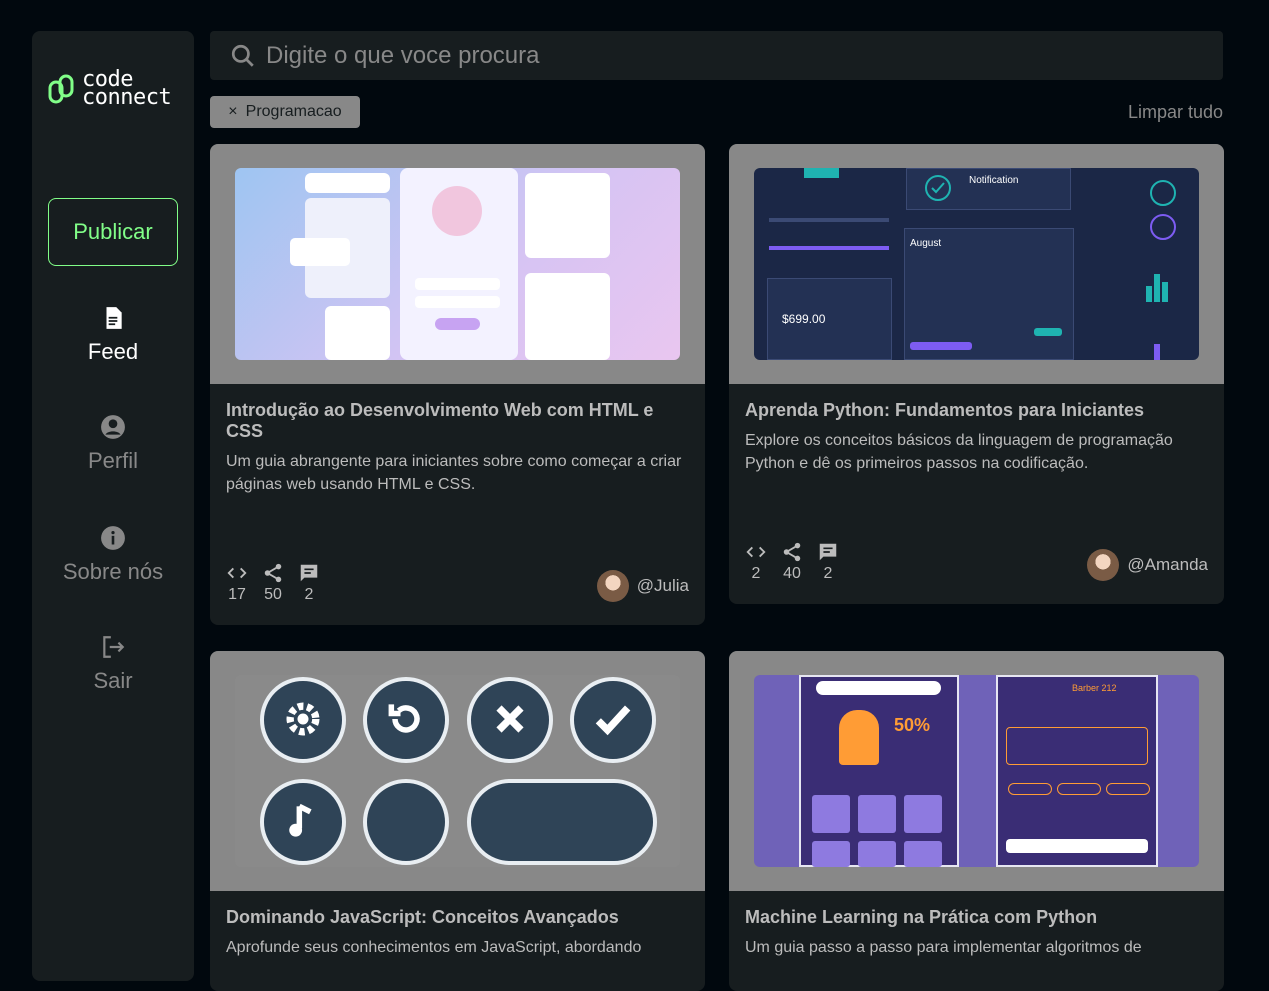 The height and width of the screenshot is (991, 1269). Describe the element at coordinates (113, 427) in the screenshot. I see `user-icon` at that location.